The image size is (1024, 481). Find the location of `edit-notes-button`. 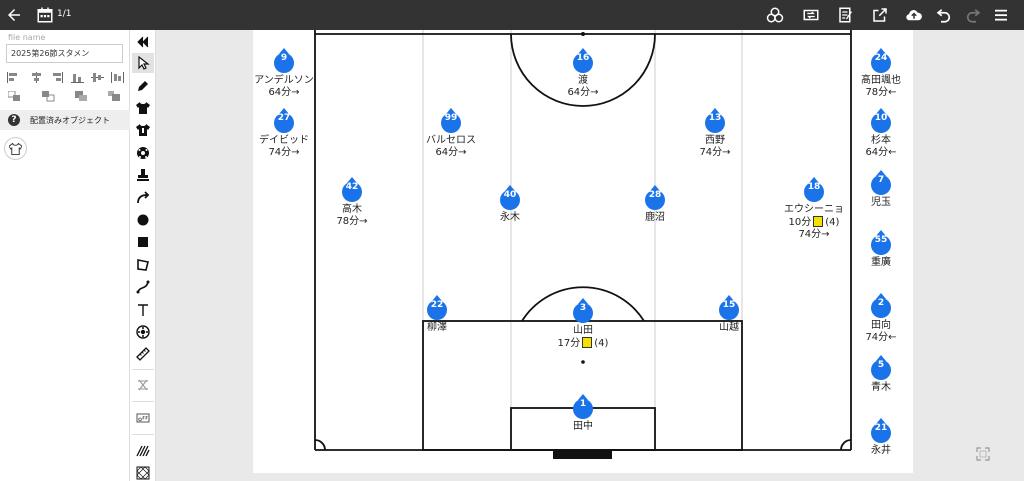

edit-notes-button is located at coordinates (846, 15).